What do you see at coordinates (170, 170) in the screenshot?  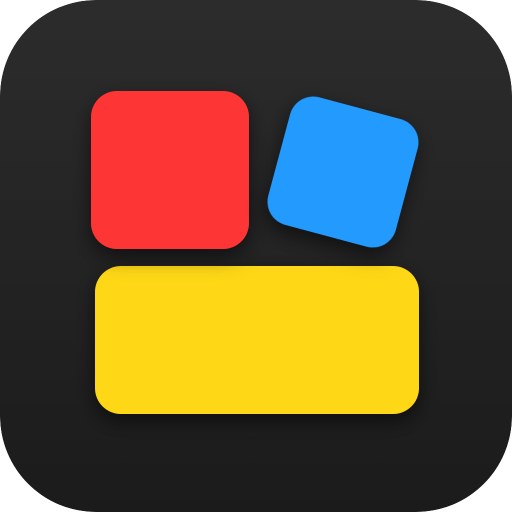 I see `red-square-tile` at bounding box center [170, 170].